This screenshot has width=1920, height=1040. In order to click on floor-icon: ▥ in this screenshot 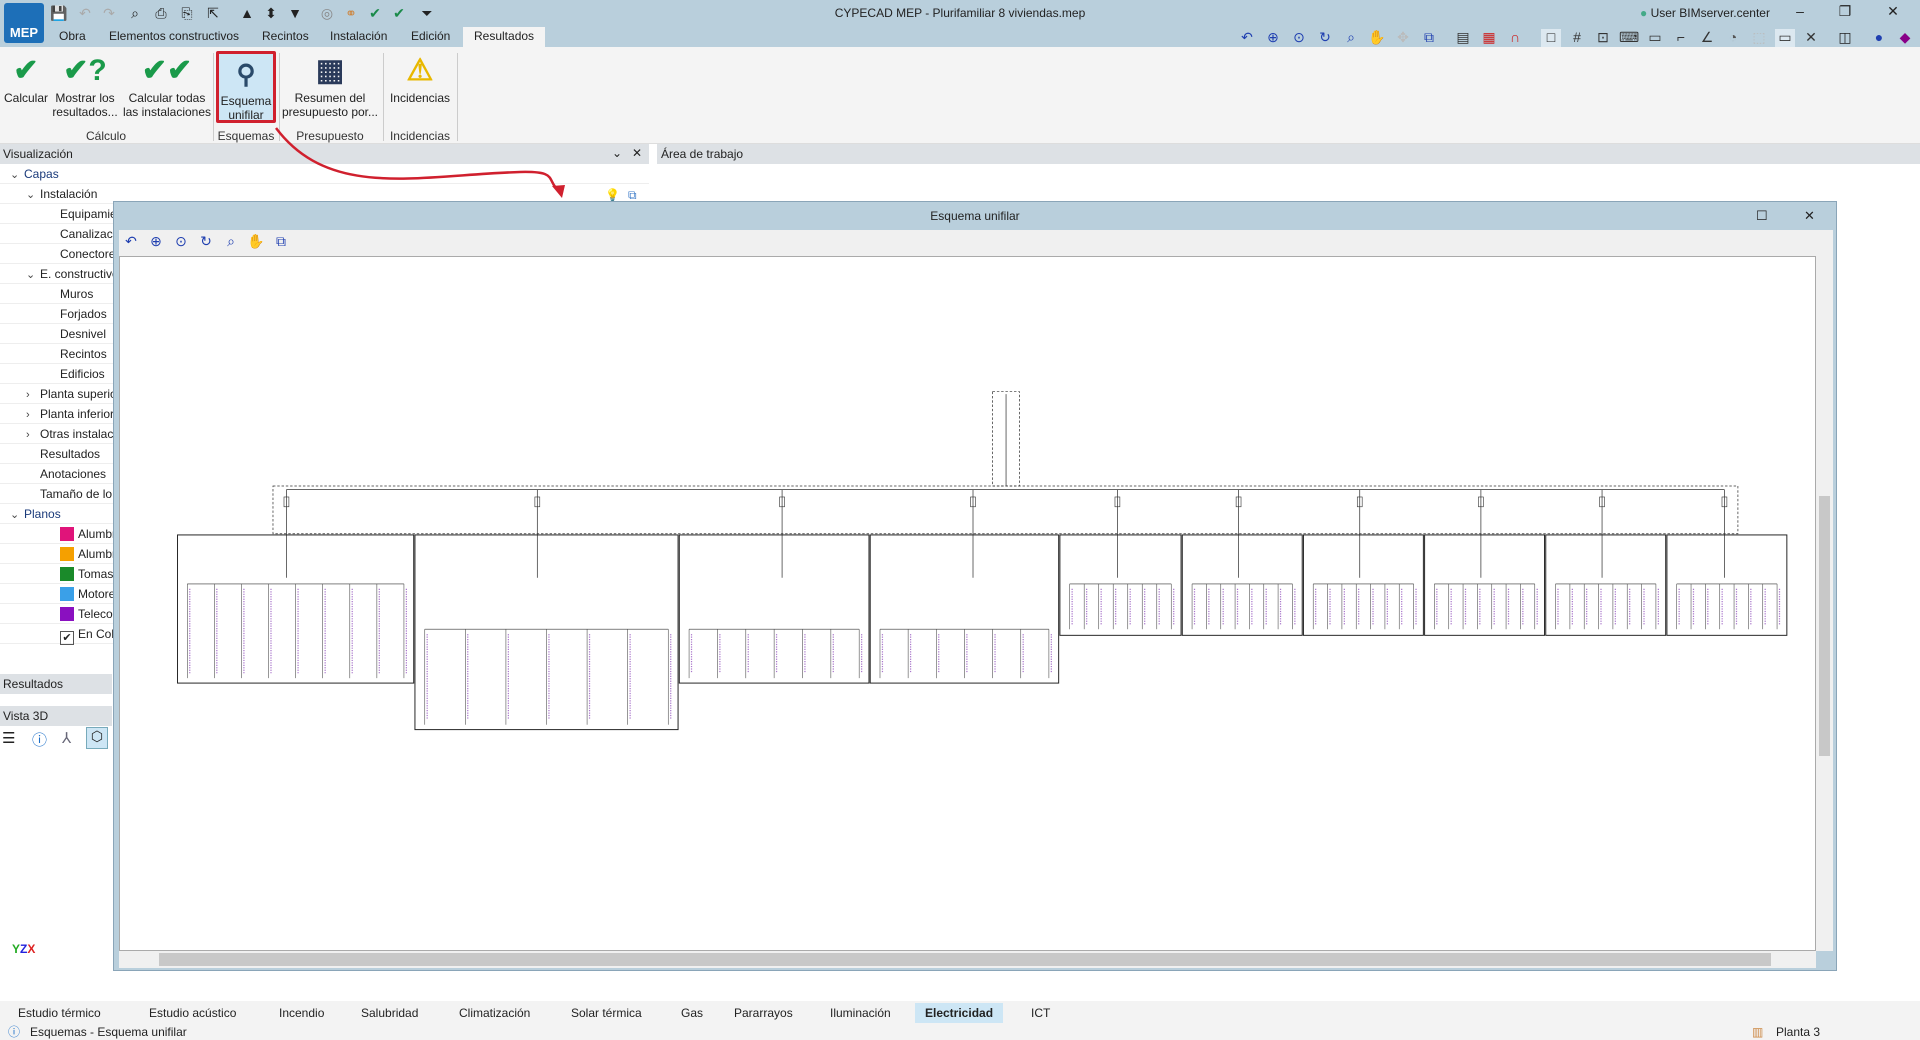, I will do `click(1758, 1032)`.